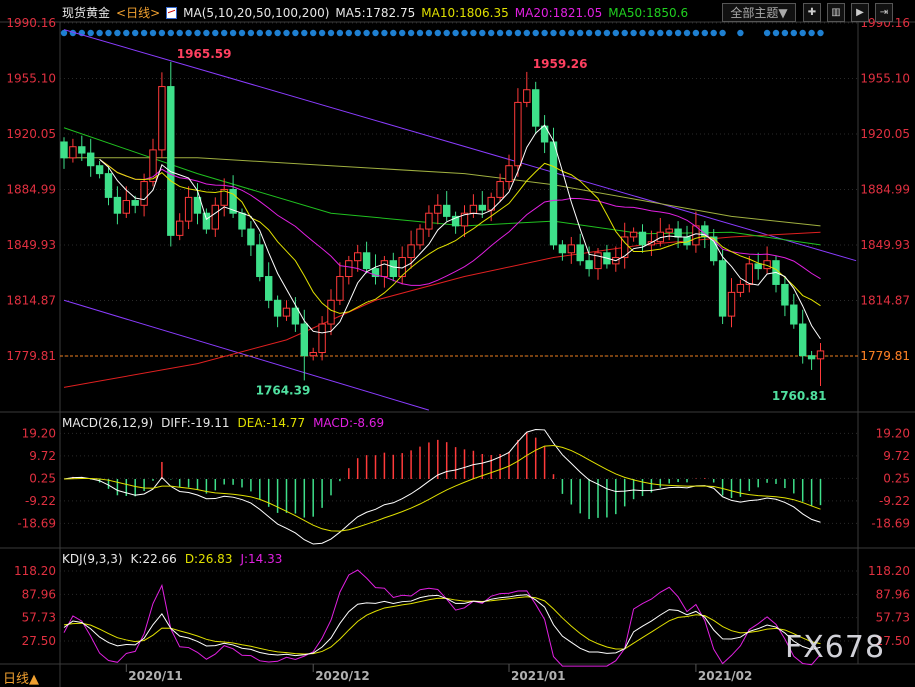  What do you see at coordinates (39, 641) in the screenshot?
I see `kdj-axis-label-left: 27.50` at bounding box center [39, 641].